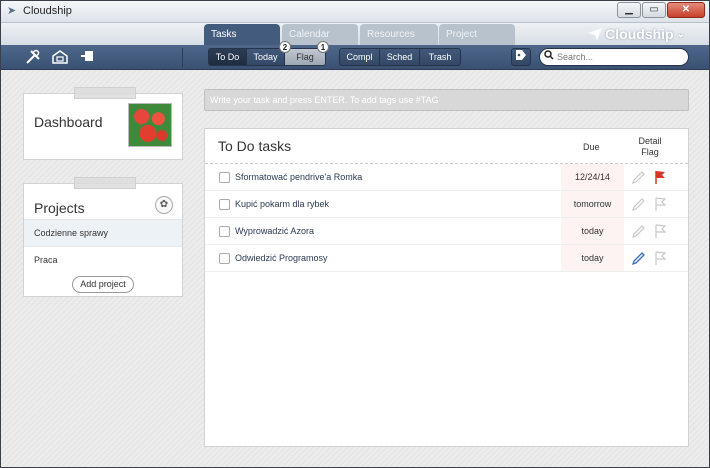  What do you see at coordinates (323, 47) in the screenshot?
I see `flag-count-badge: 1` at bounding box center [323, 47].